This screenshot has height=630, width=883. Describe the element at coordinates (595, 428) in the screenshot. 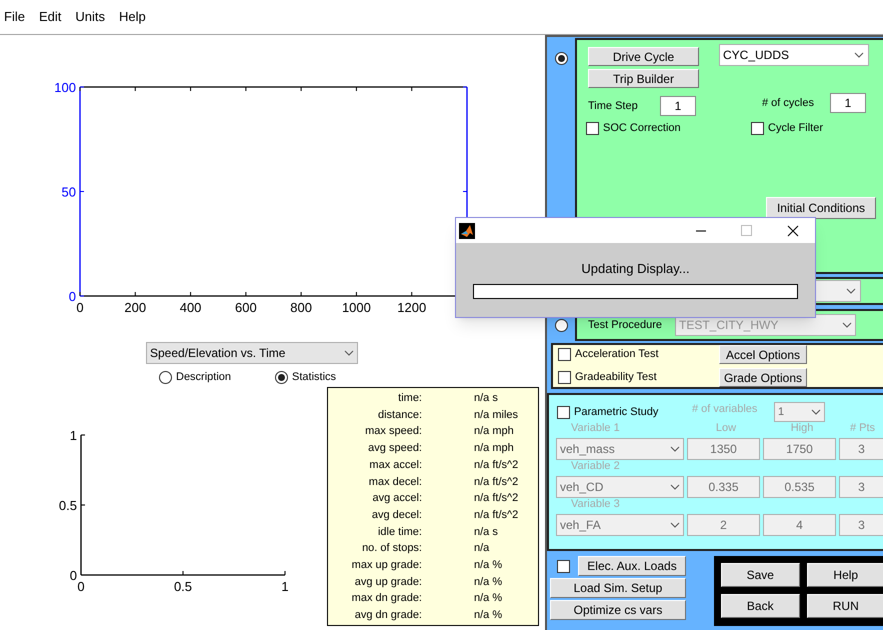

I see `variable-label: Variable 1` at that location.